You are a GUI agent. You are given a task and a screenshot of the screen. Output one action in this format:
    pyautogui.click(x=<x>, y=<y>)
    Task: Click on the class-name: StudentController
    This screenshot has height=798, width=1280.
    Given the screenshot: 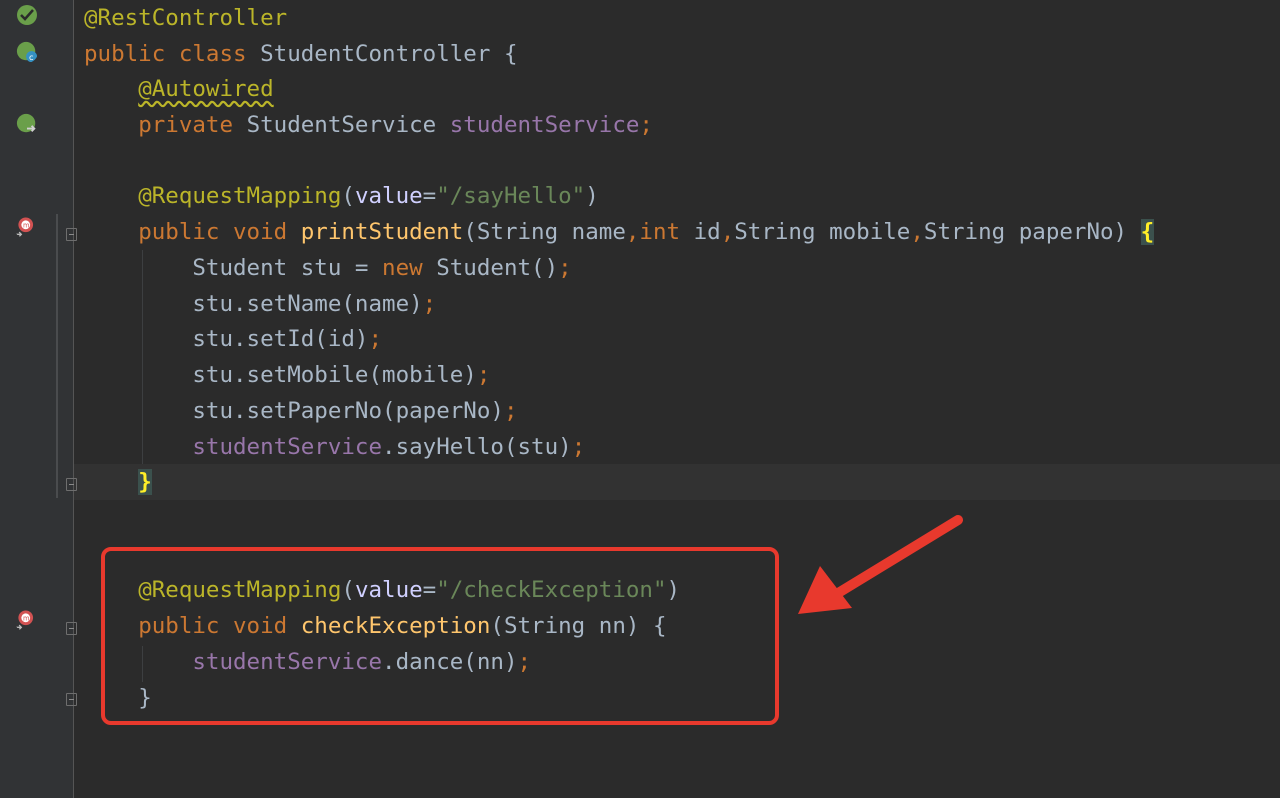 What is the action you would take?
    pyautogui.click(x=375, y=54)
    